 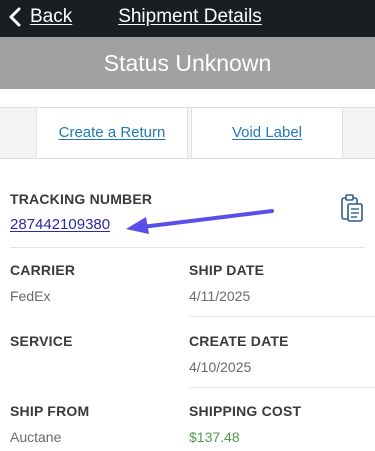 I want to click on create-return-button: Create a Return, so click(x=112, y=133).